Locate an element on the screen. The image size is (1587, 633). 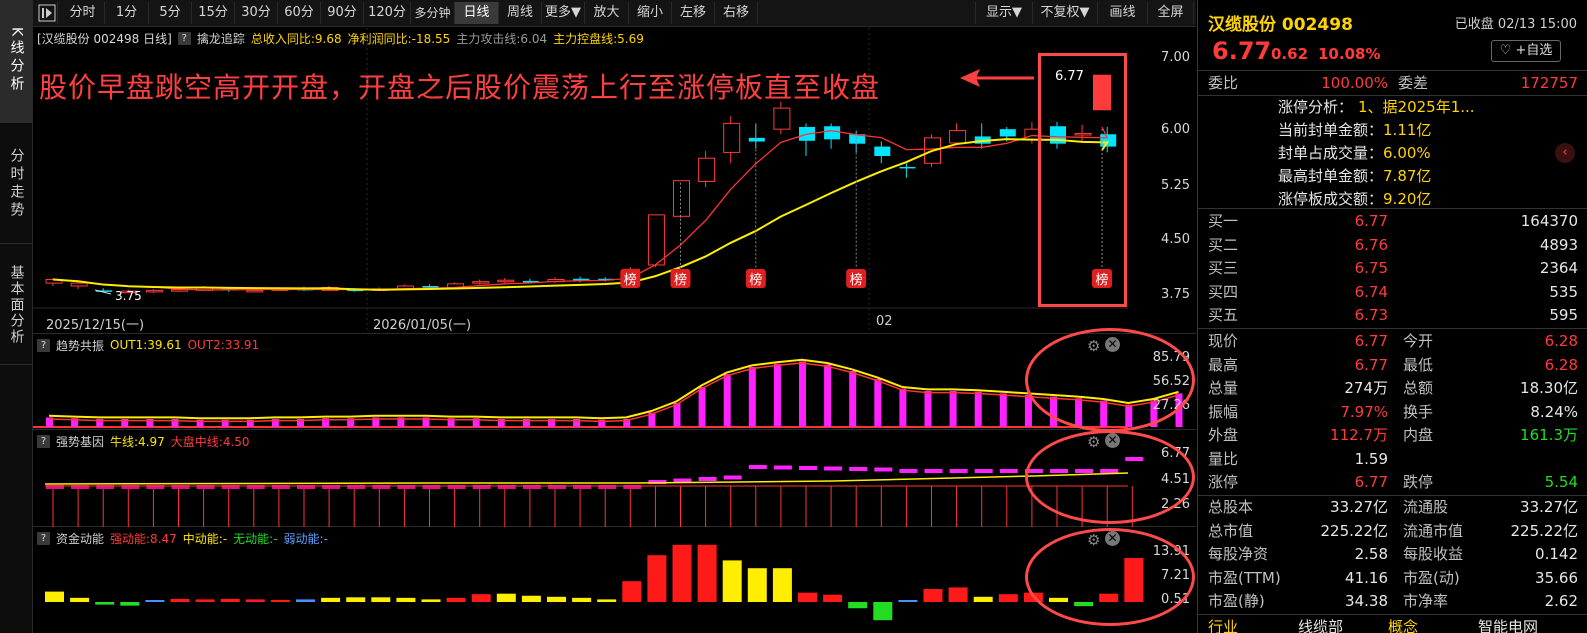
tab-fundamental-label: 基本面分析 is located at coordinates (16, 304).